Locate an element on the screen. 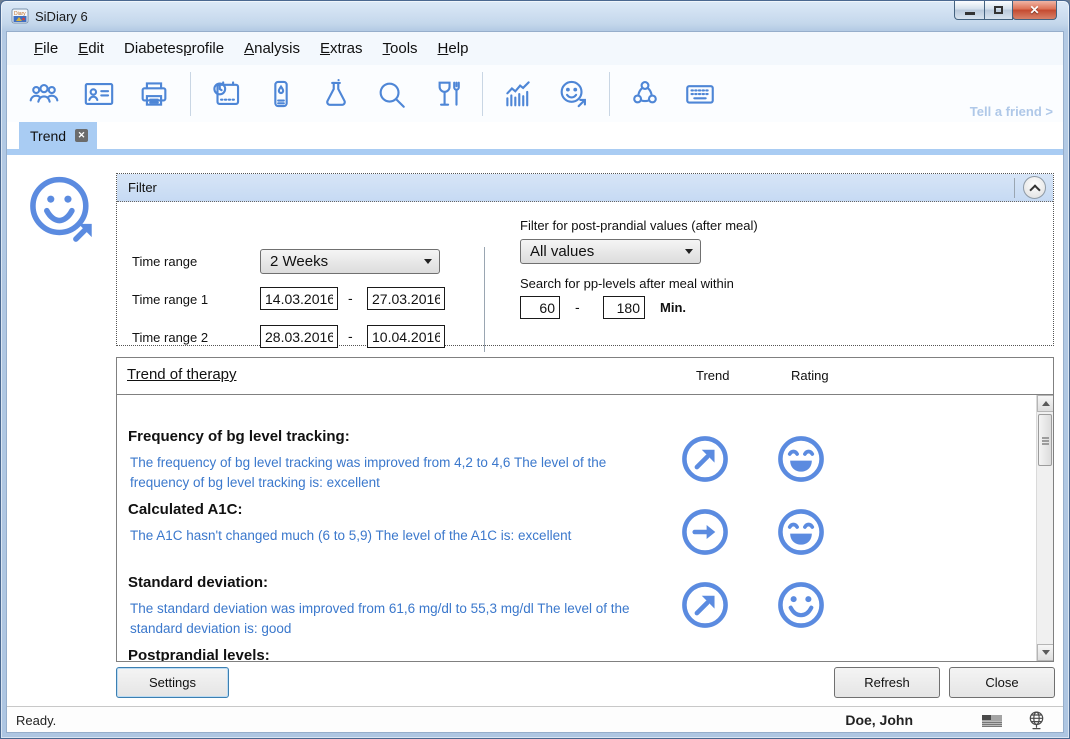 The height and width of the screenshot is (739, 1070). rating-very-happy-icon is located at coordinates (801, 532).